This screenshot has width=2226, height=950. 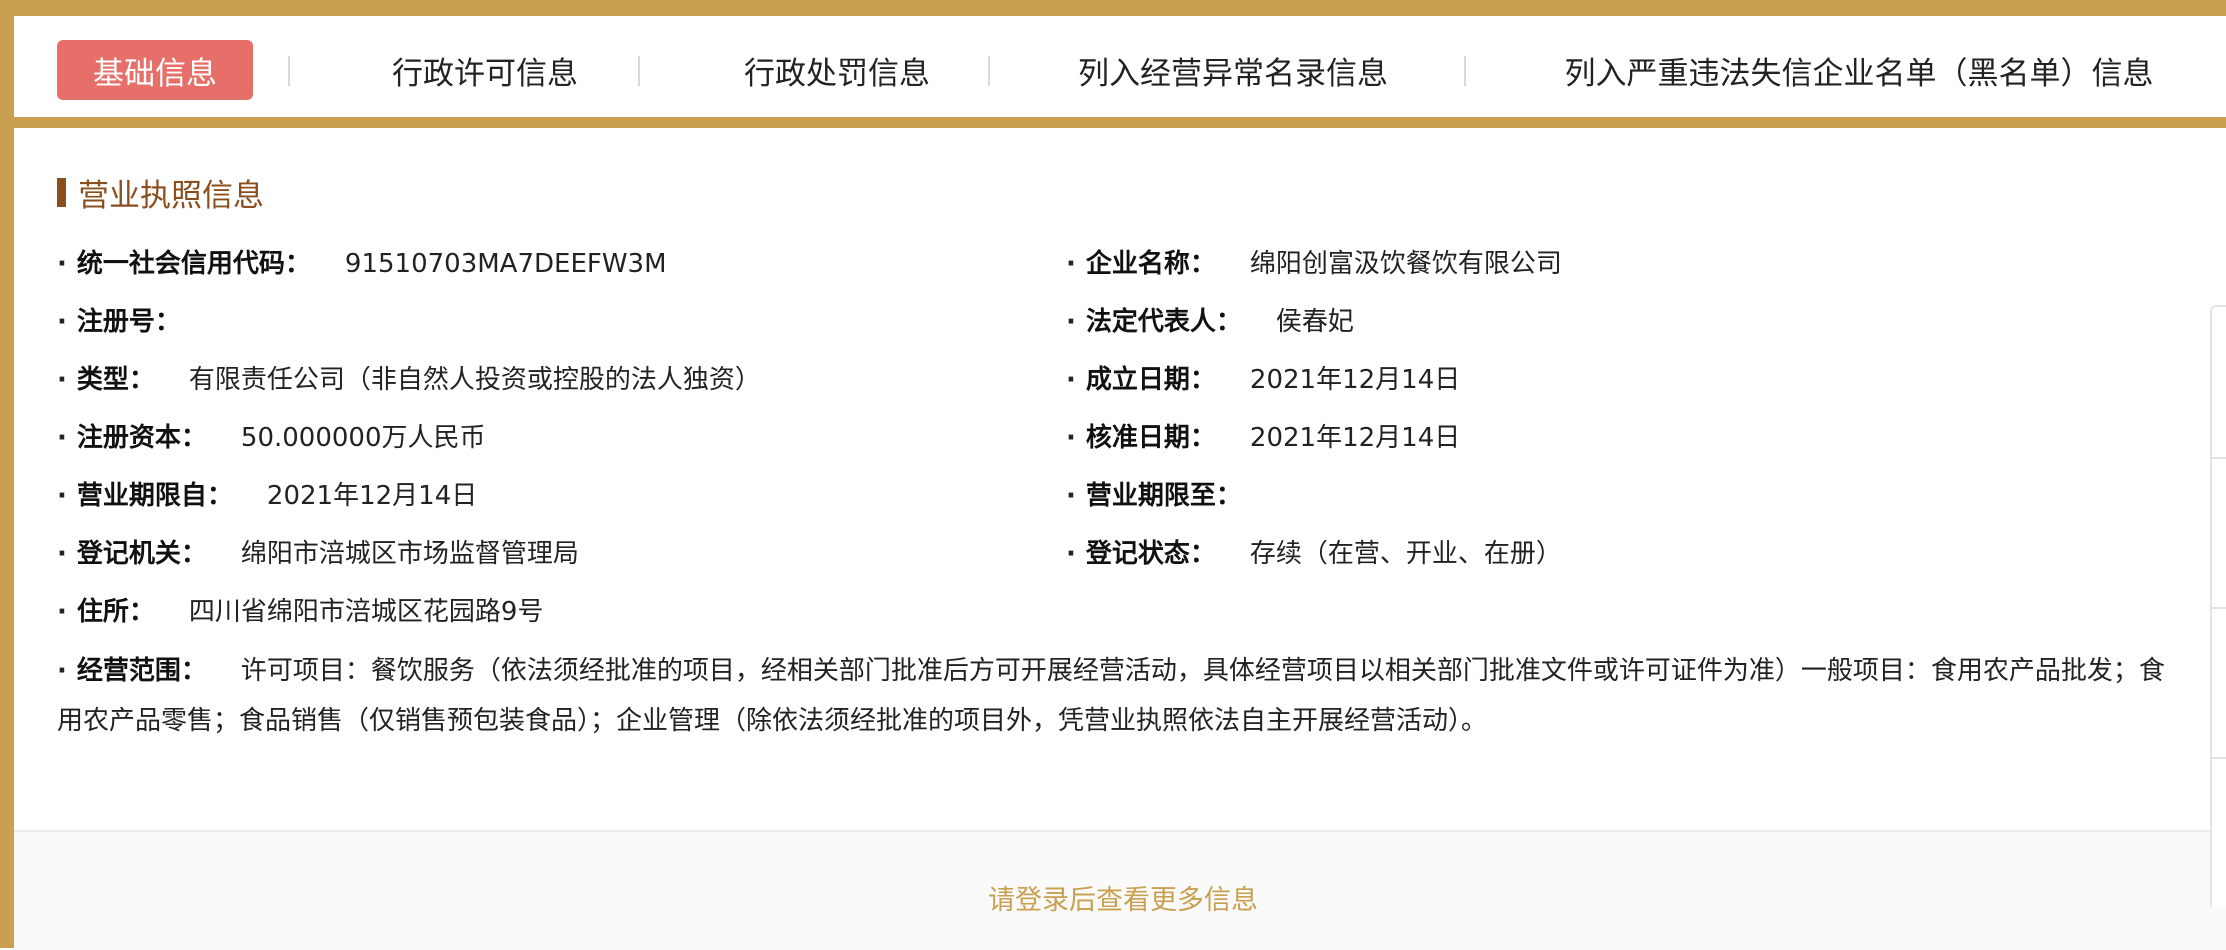 I want to click on tab-underline-border, so click(x=1113, y=122).